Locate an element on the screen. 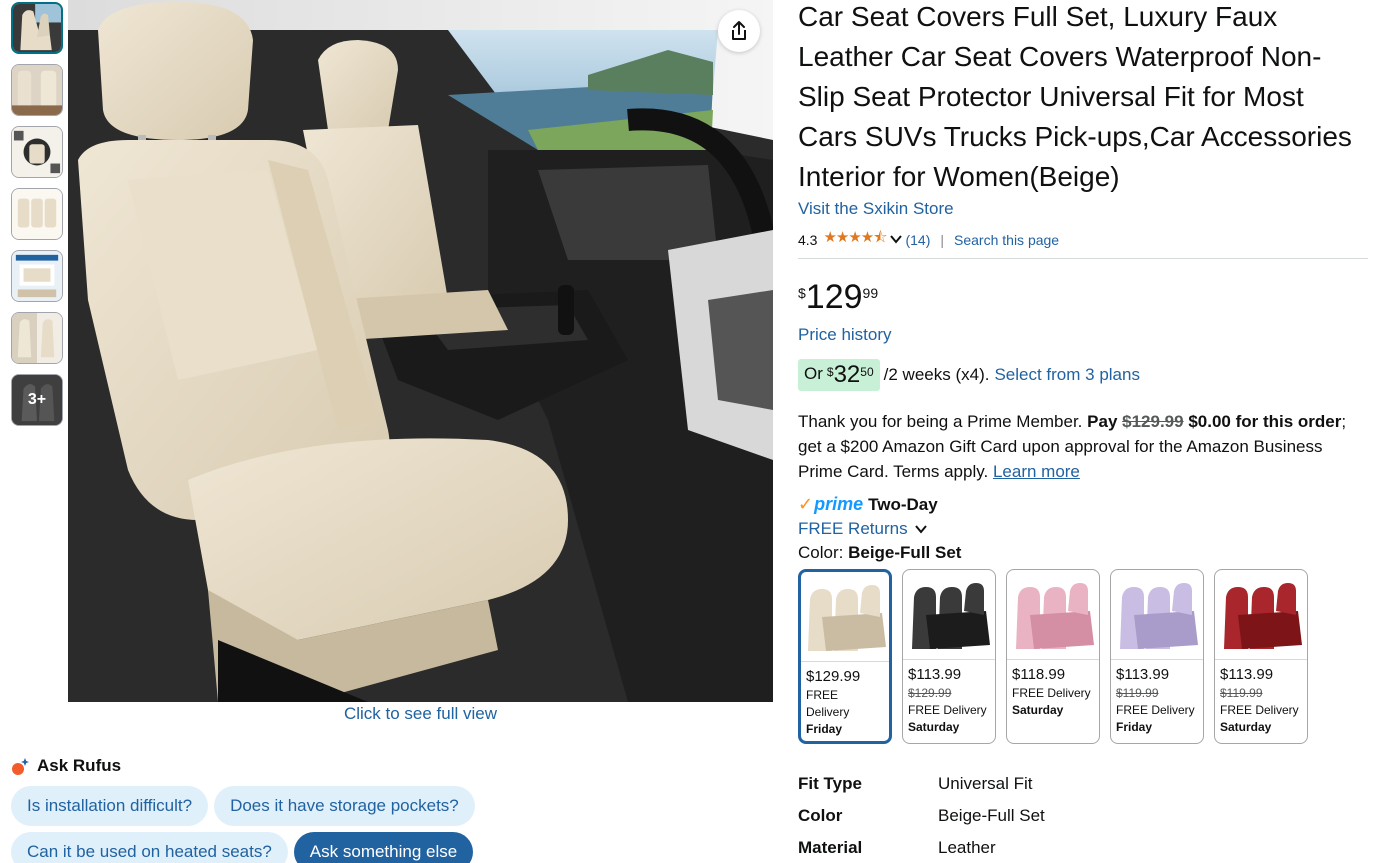 The width and height of the screenshot is (1375, 863). spec-row: Color Beige-Full Set is located at coordinates (1083, 816).